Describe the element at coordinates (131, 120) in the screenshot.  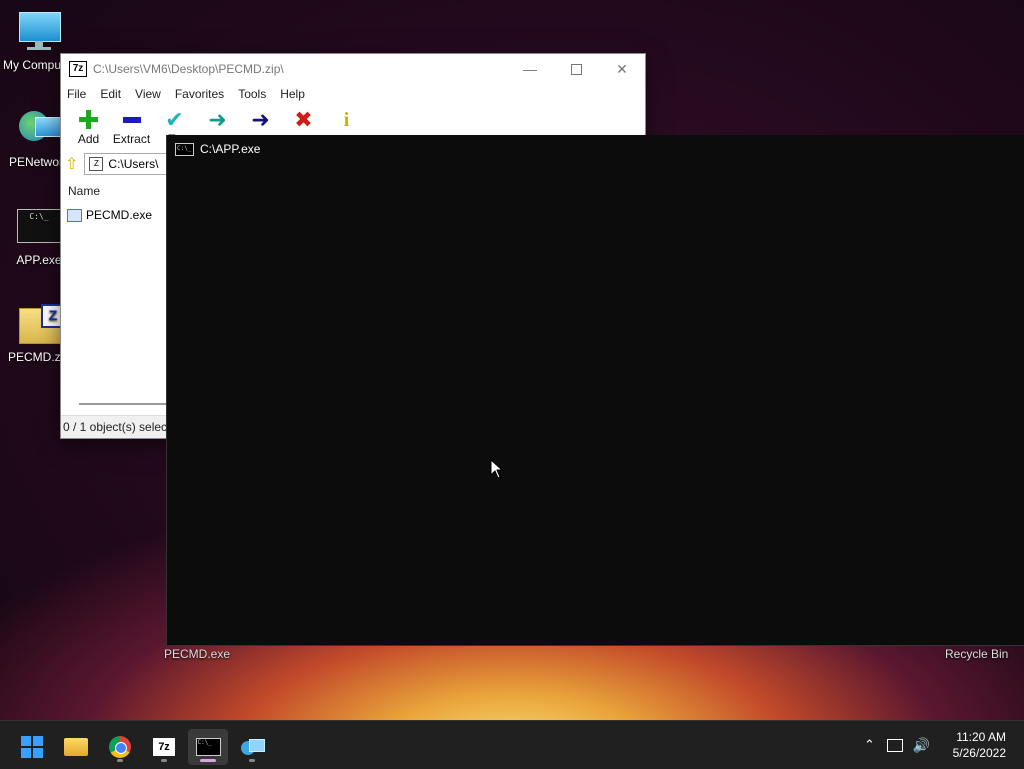
I see `minus-icon` at that location.